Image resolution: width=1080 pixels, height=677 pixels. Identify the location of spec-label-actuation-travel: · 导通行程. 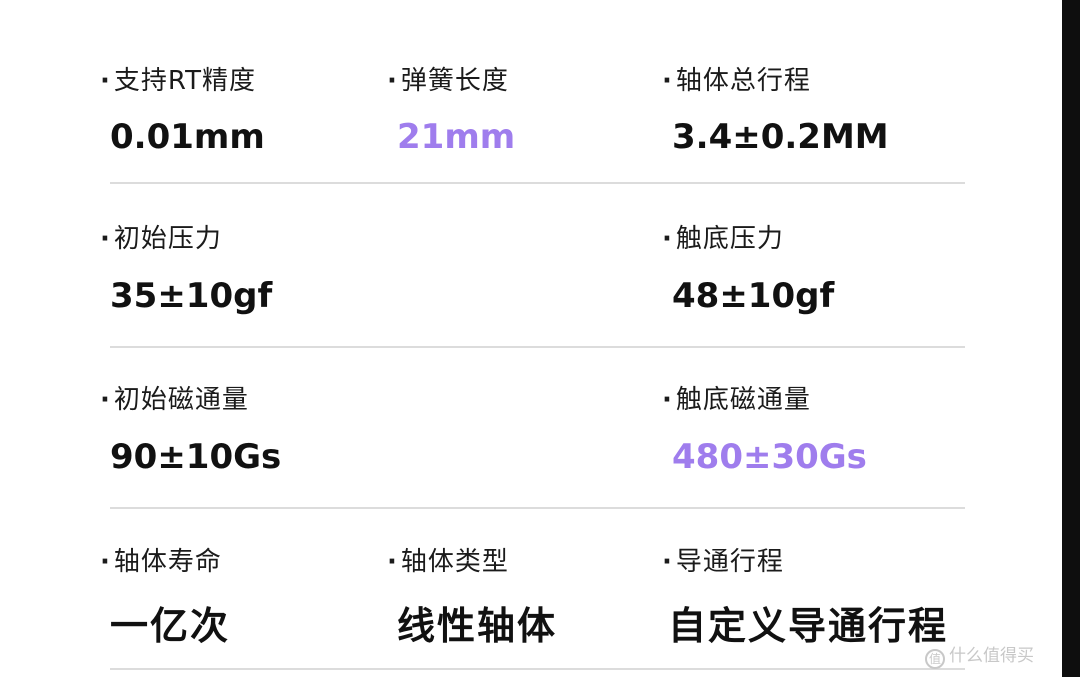
(723, 562).